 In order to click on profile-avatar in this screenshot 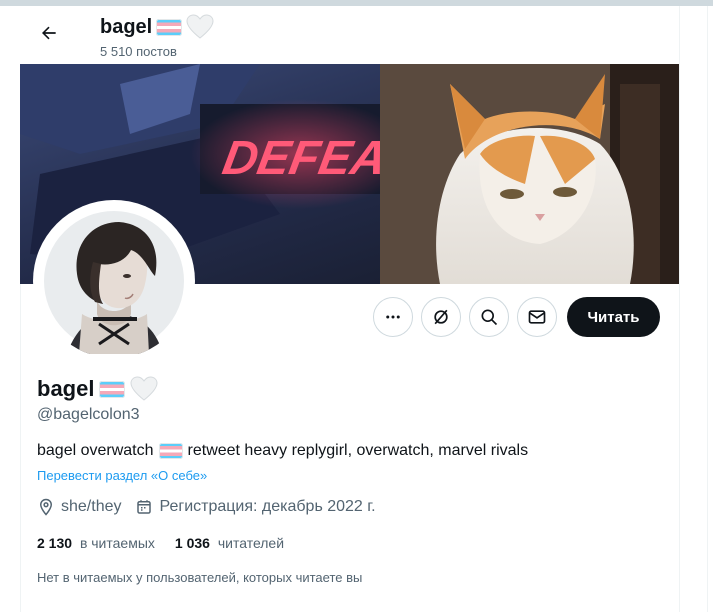, I will do `click(114, 281)`.